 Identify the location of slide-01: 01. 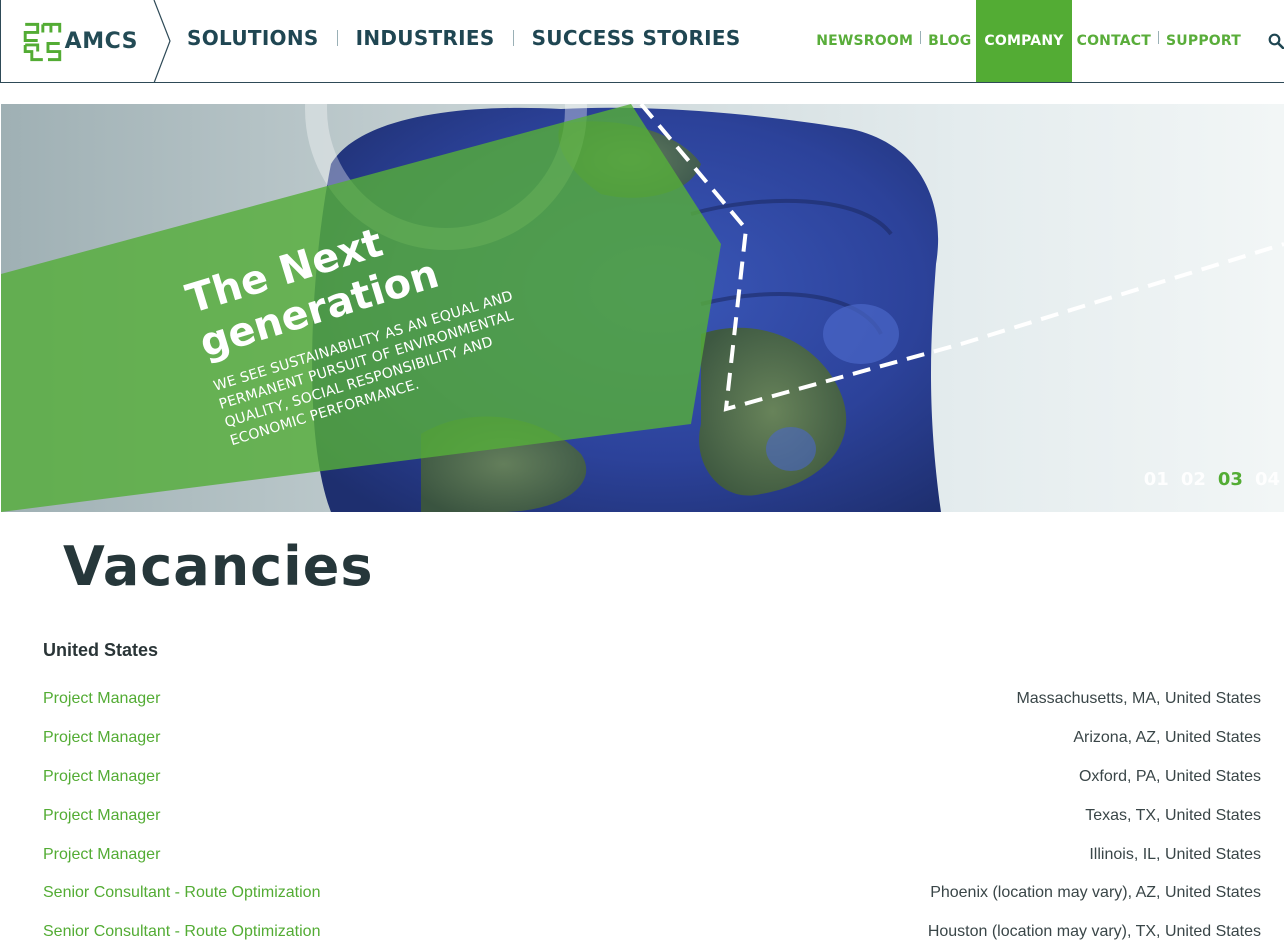
(1156, 479).